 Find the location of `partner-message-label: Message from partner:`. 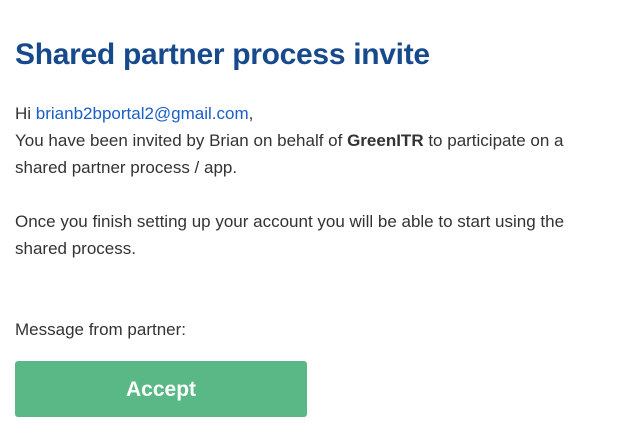

partner-message-label: Message from partner: is located at coordinates (101, 329).